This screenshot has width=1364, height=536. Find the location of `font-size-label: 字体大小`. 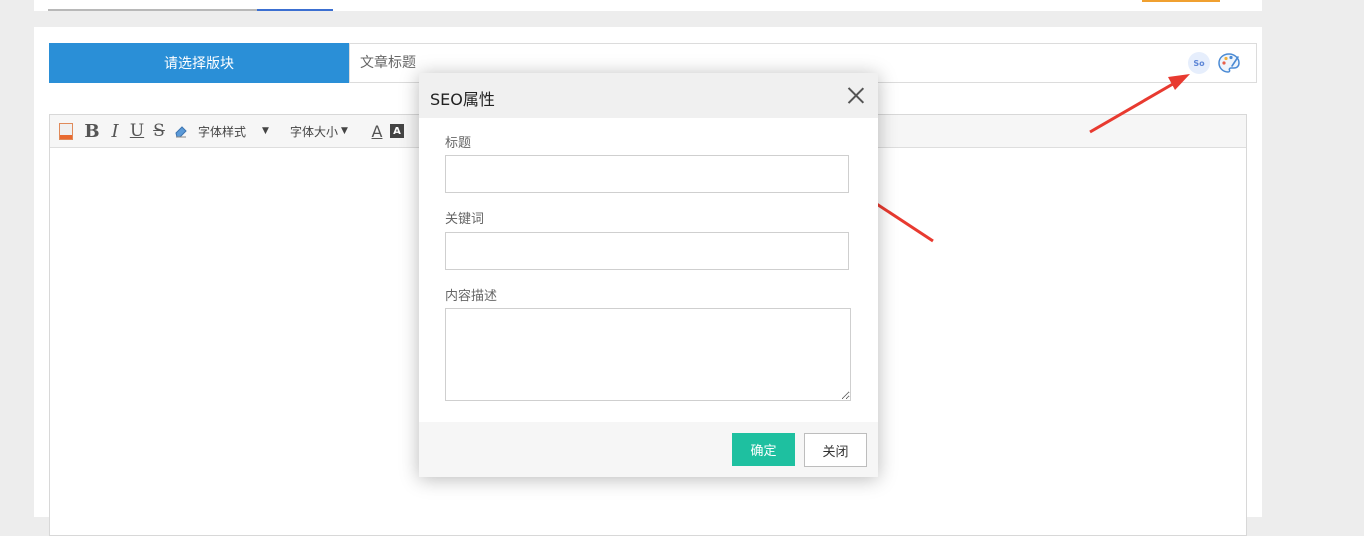

font-size-label: 字体大小 is located at coordinates (314, 131).